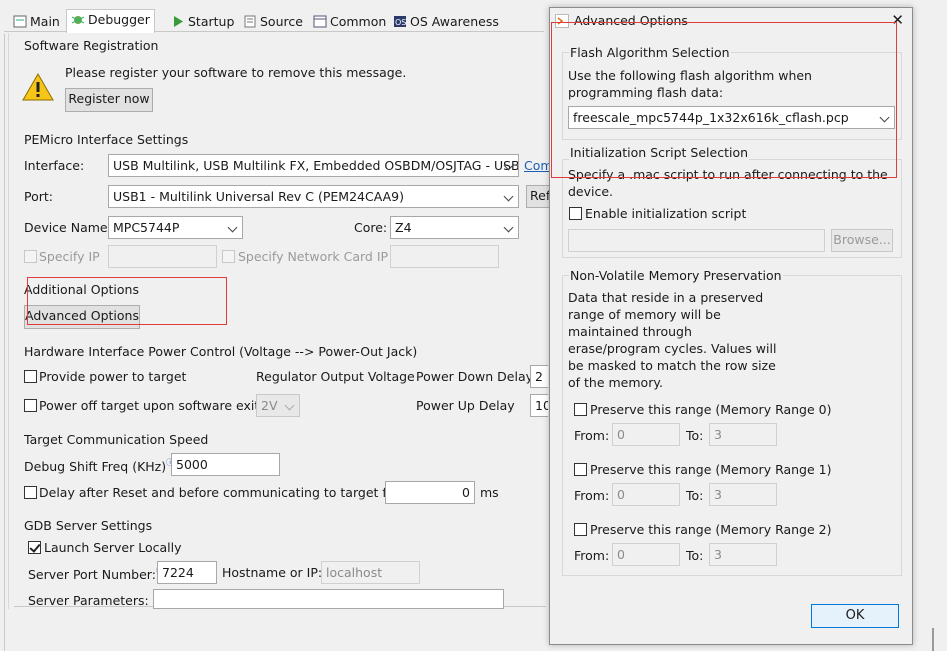 The height and width of the screenshot is (651, 947). I want to click on highlight-box-advanced, so click(127, 301).